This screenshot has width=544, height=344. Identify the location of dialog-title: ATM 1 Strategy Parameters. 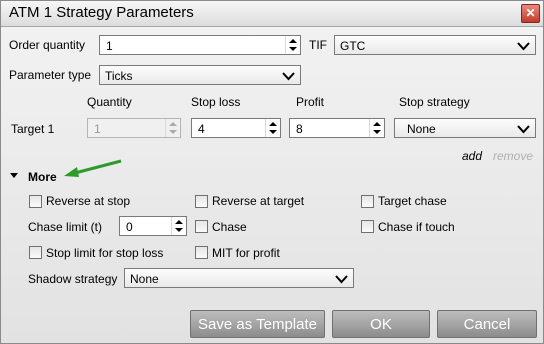
(101, 12).